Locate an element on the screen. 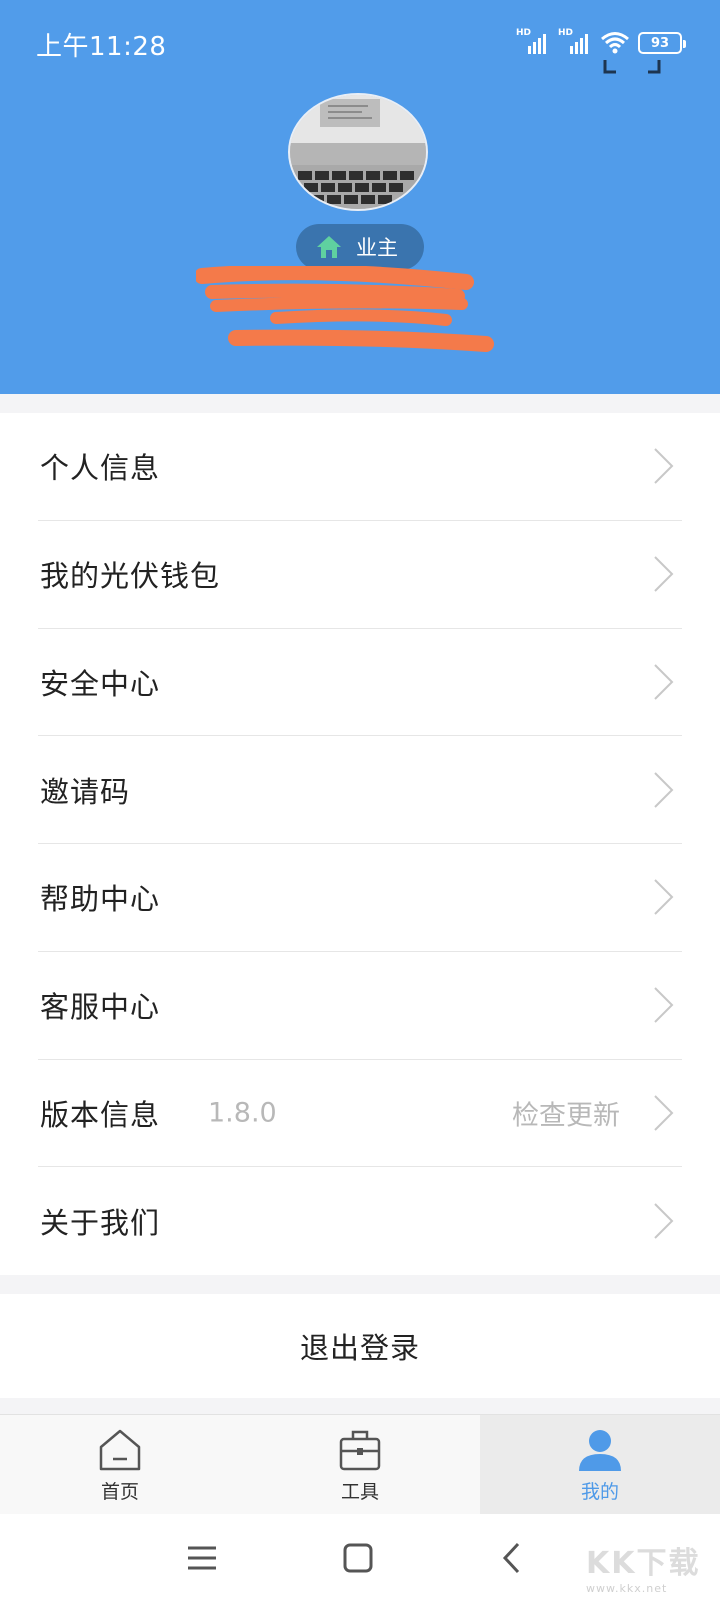  menu-item-label: 关于我们 is located at coordinates (100, 1223).